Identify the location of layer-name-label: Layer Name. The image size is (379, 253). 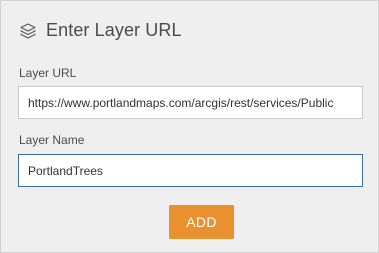
(52, 140).